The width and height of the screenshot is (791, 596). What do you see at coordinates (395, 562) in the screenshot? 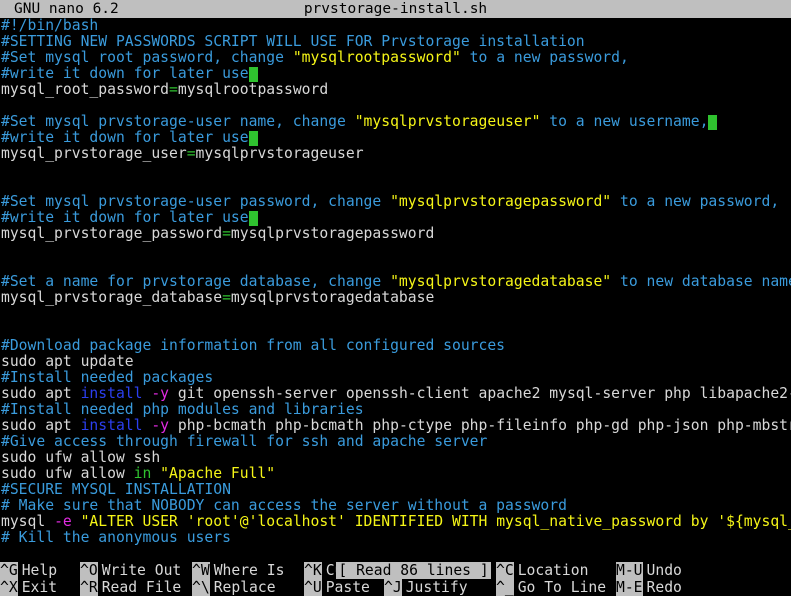
I see `status-message-row: [ Read 86 lines ]` at bounding box center [395, 562].